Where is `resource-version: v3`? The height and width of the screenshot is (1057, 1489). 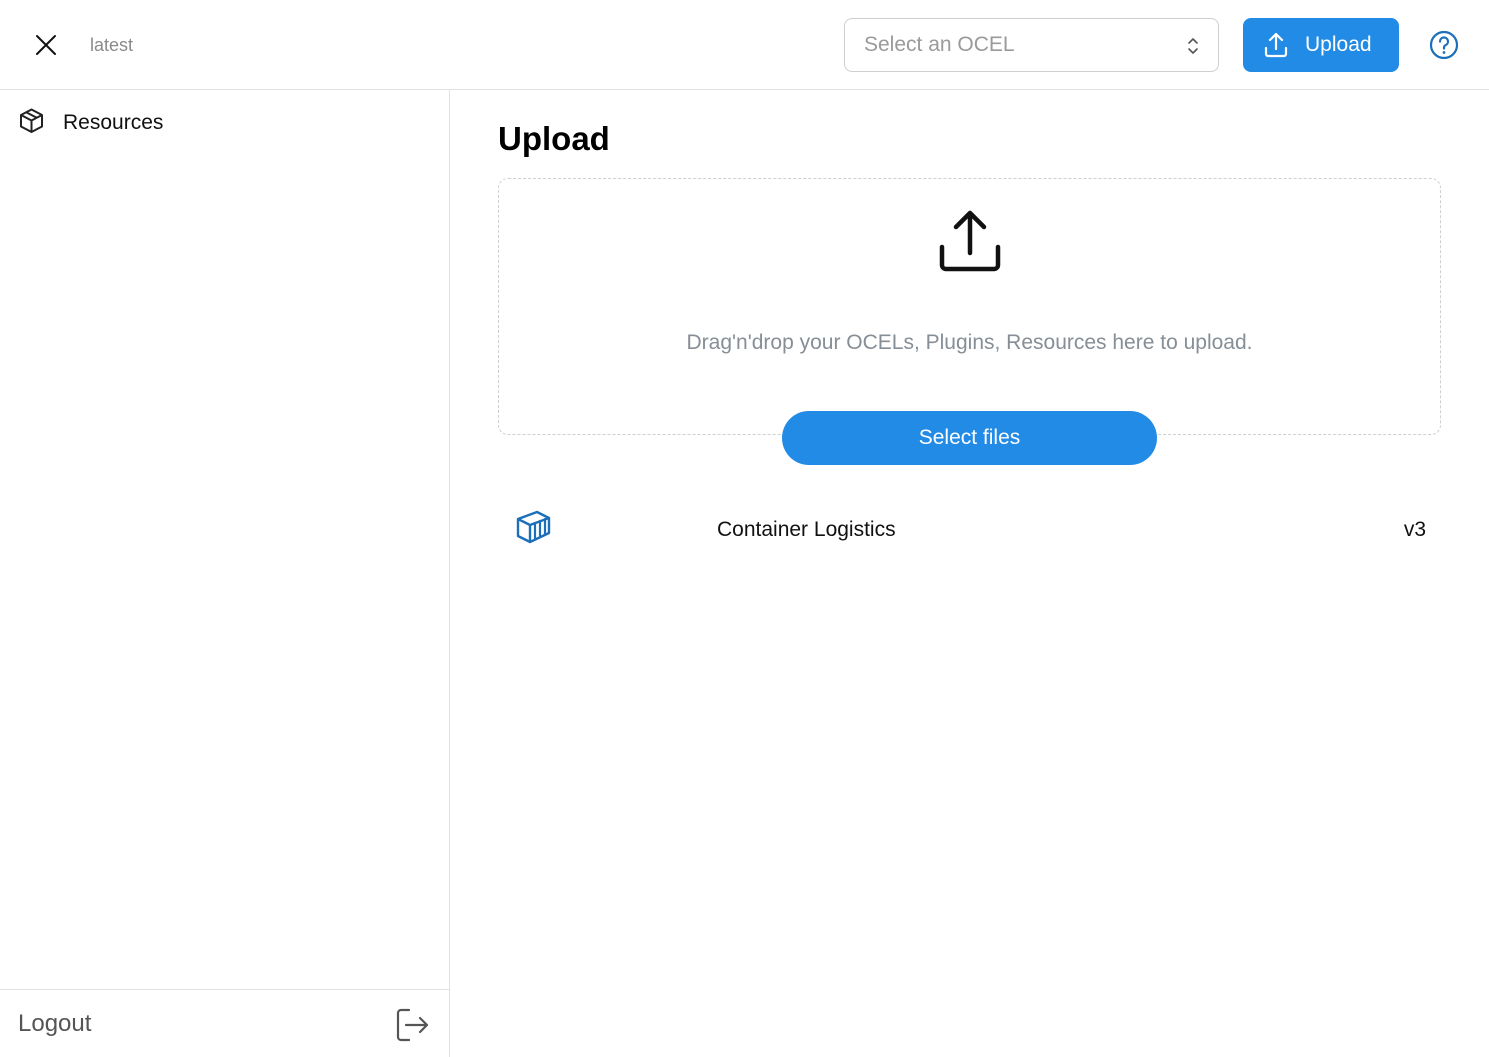
resource-version: v3 is located at coordinates (1414, 529).